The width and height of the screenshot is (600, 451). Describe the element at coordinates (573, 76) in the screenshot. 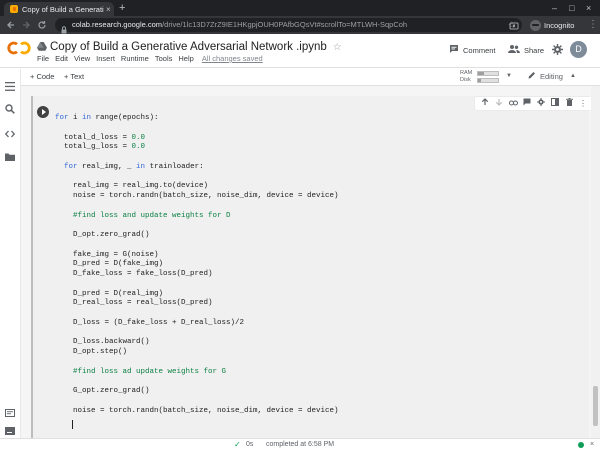

I see `collapse-header-icon: ▲` at that location.